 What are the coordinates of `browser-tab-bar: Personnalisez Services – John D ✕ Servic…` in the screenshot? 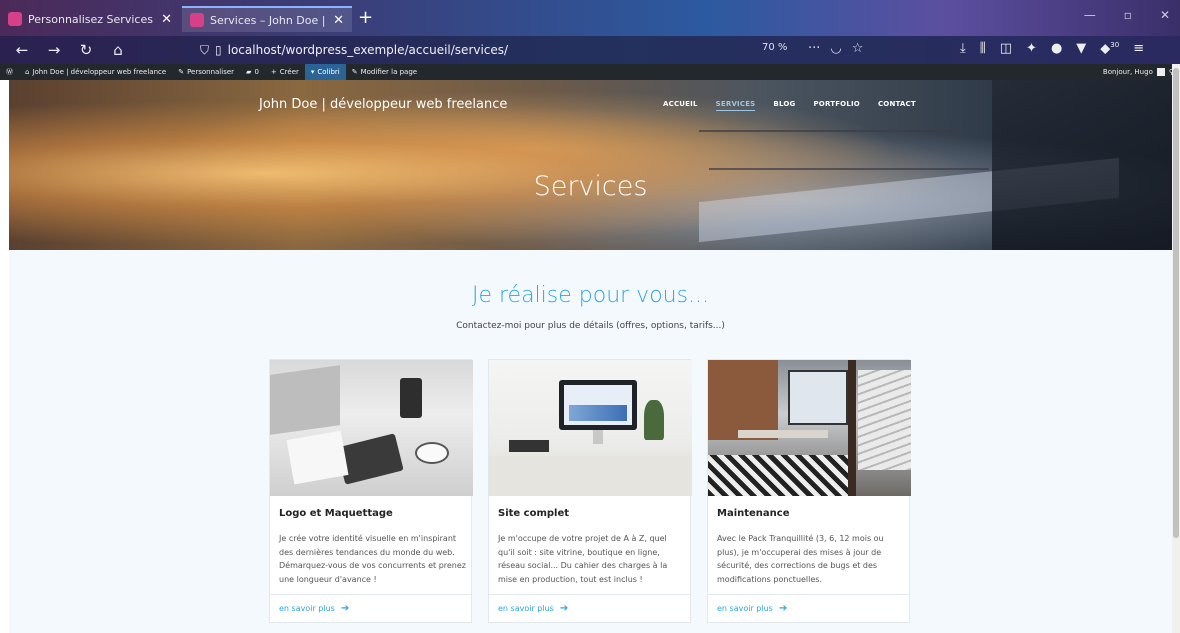 It's located at (590, 18).